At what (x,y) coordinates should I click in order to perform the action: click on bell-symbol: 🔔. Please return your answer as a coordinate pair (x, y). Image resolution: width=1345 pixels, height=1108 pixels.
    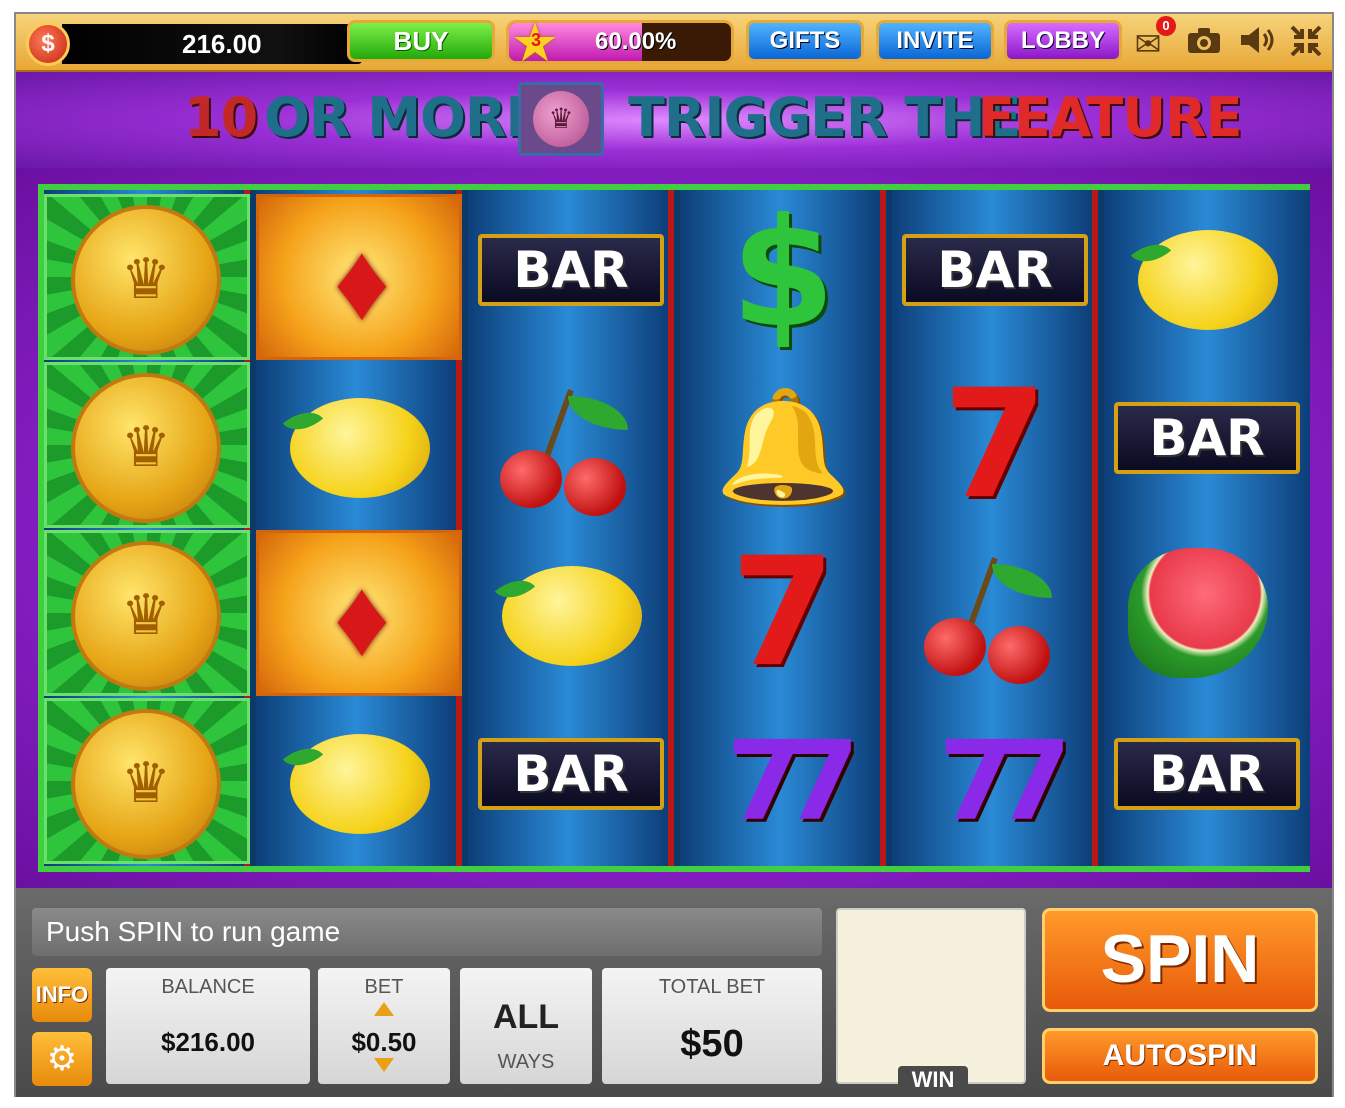
    Looking at the image, I should click on (783, 446).